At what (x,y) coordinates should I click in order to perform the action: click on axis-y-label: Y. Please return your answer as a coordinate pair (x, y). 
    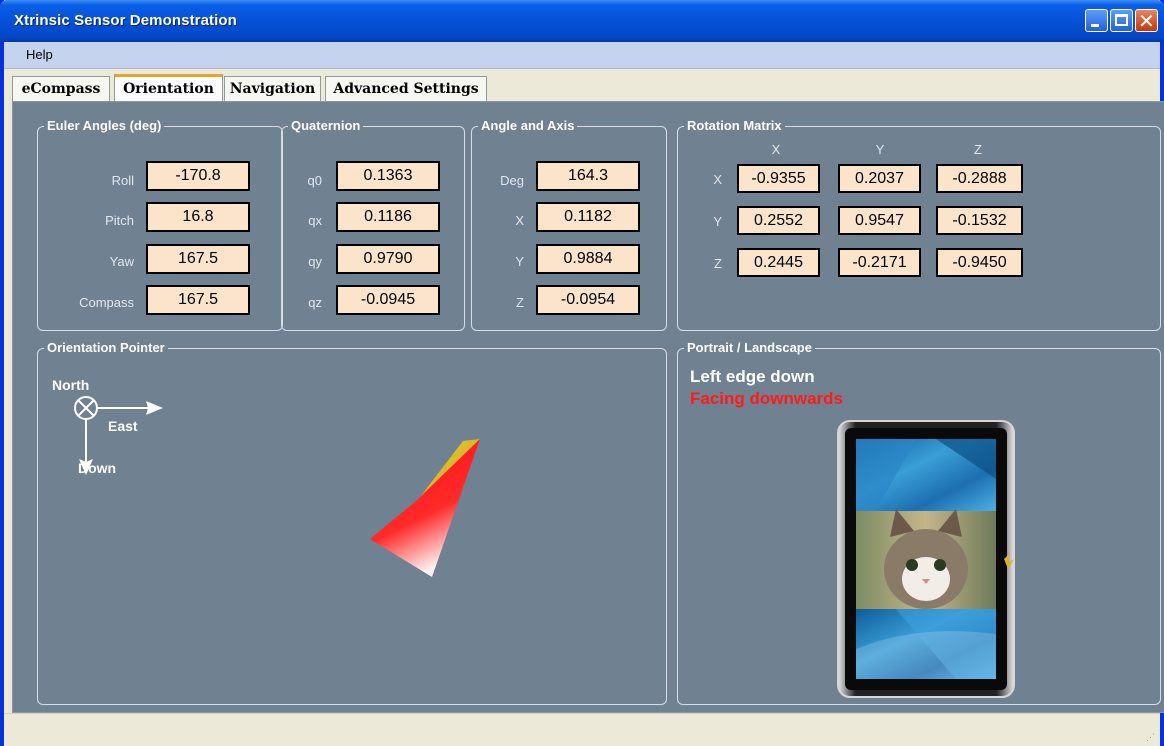
    Looking at the image, I should click on (519, 261).